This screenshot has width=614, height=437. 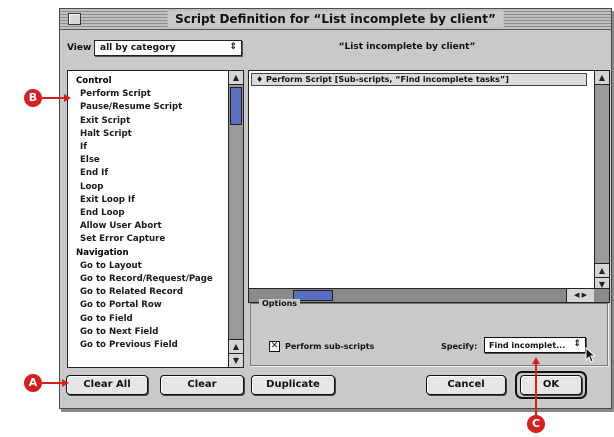 What do you see at coordinates (152, 200) in the screenshot?
I see `steps-list-item: Exit Loop If` at bounding box center [152, 200].